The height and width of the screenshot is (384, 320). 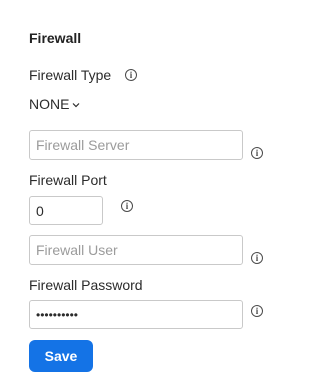 What do you see at coordinates (66, 210) in the screenshot?
I see `firewall-port-input` at bounding box center [66, 210].